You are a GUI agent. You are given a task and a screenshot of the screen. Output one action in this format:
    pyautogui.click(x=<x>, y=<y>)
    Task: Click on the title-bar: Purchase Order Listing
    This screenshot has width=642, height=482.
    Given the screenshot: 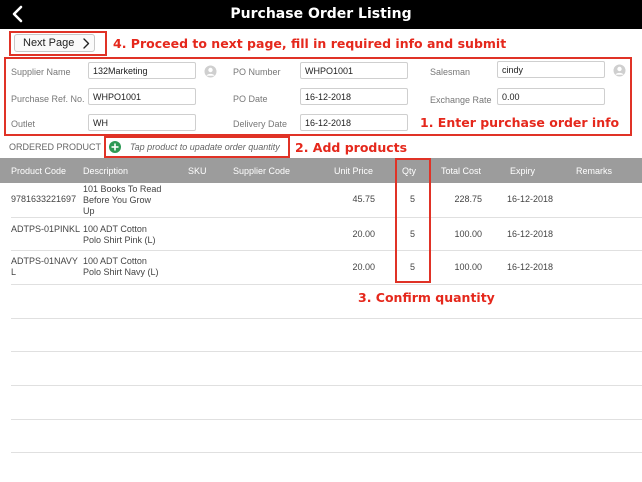 What is the action you would take?
    pyautogui.click(x=321, y=14)
    